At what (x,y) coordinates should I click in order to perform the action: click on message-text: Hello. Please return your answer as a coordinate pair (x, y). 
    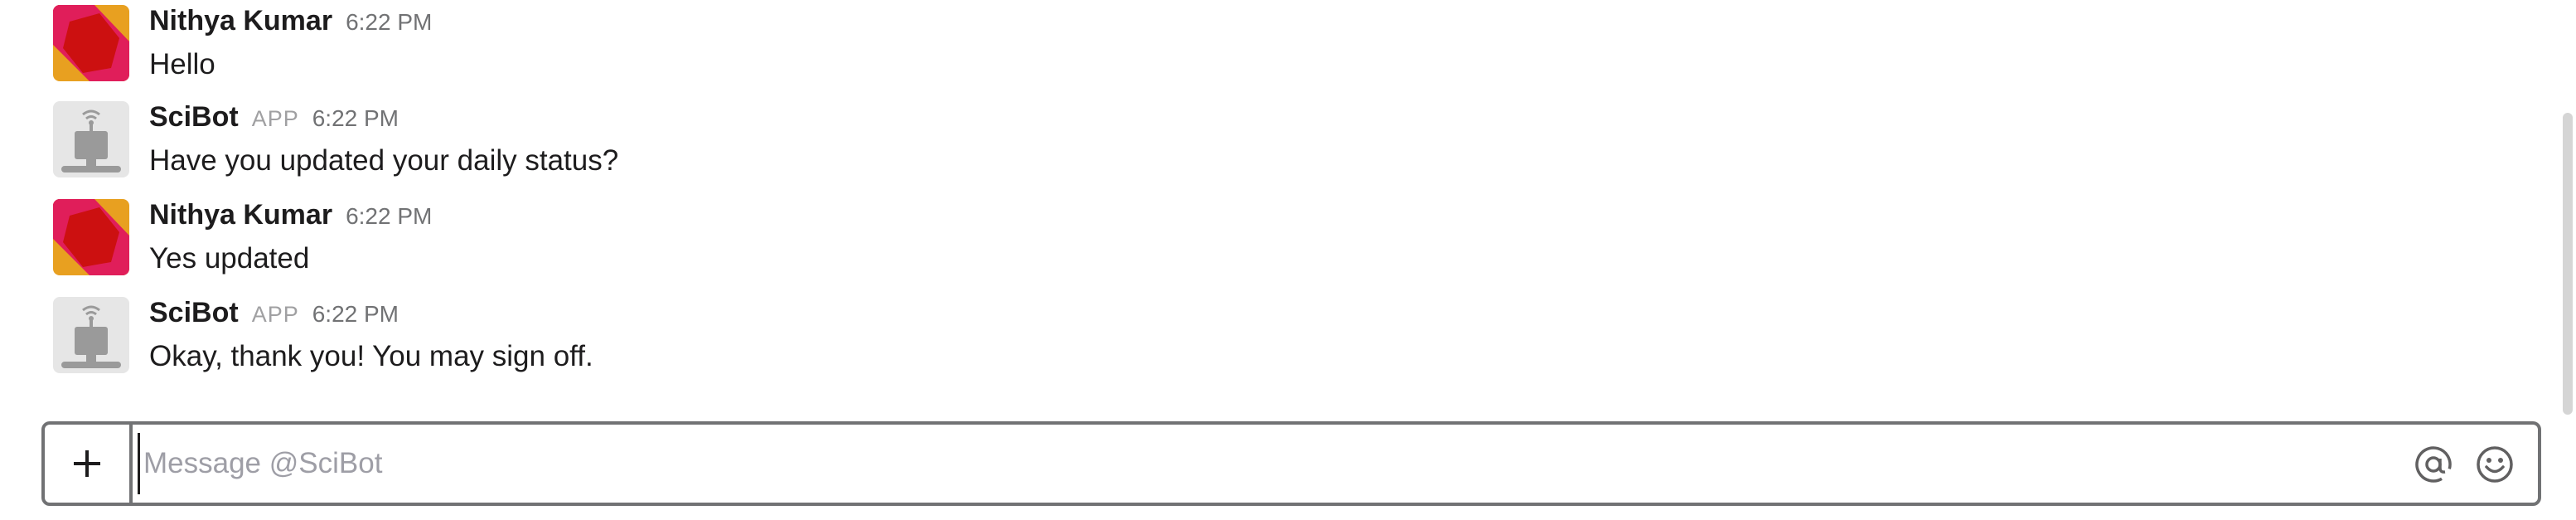
    Looking at the image, I should click on (182, 64).